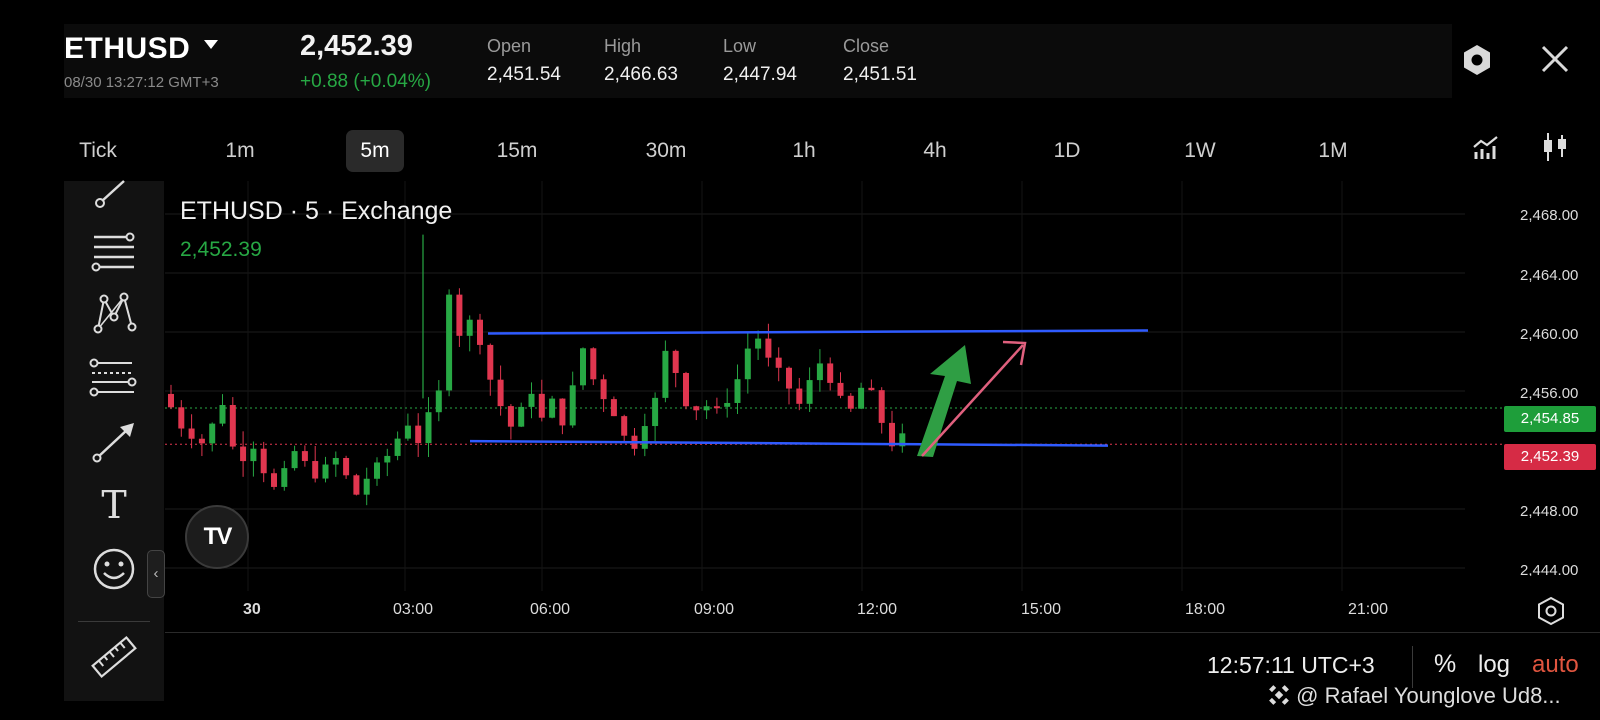  Describe the element at coordinates (1550, 457) in the screenshot. I see `price-tag-red: 2,452.39` at that location.